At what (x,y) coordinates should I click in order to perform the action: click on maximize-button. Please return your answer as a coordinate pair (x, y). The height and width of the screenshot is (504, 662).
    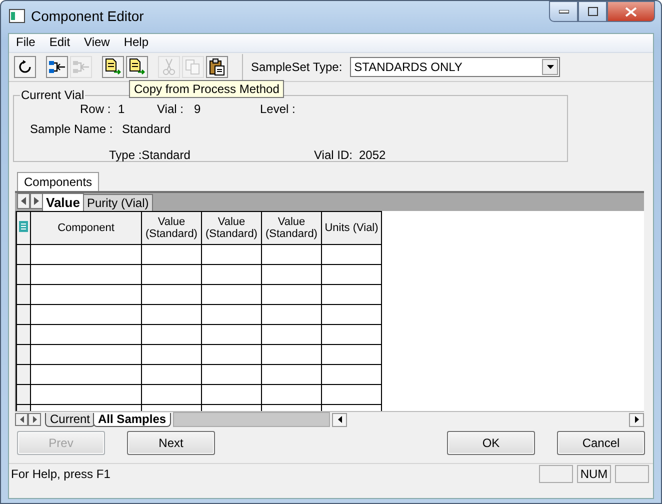
    Looking at the image, I should click on (592, 11).